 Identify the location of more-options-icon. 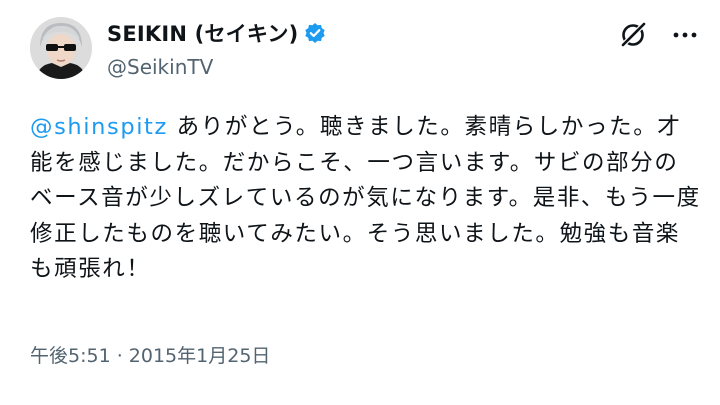
(685, 34).